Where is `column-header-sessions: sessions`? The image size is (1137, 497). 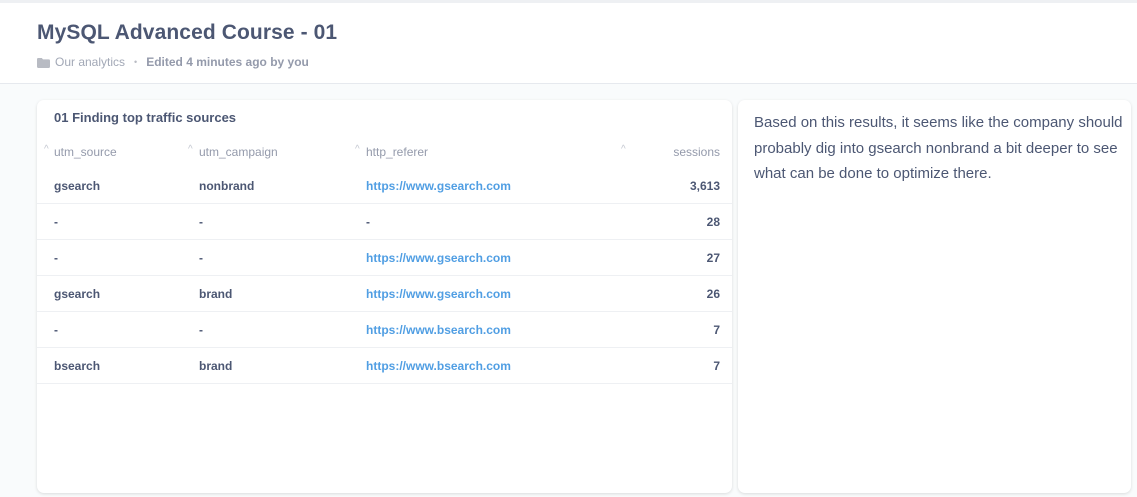
column-header-sessions: sessions is located at coordinates (696, 152).